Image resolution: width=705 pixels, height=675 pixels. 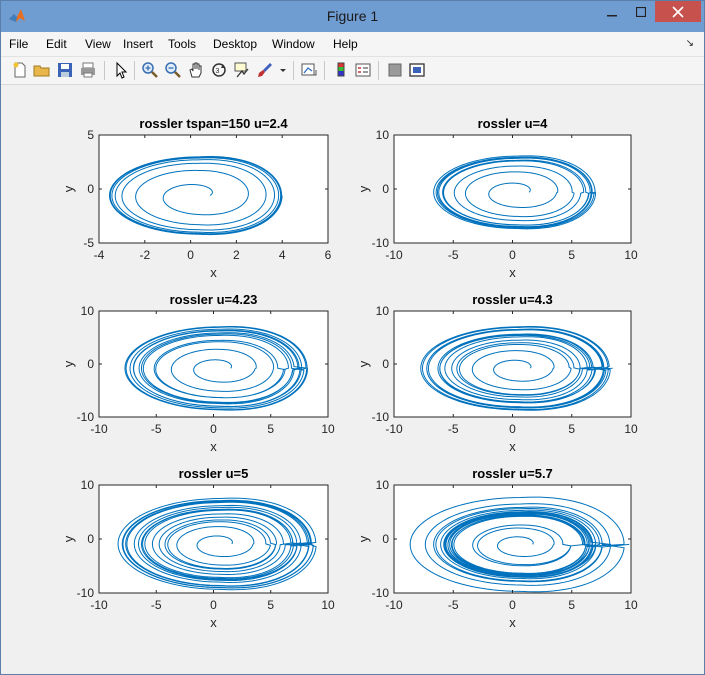 I want to click on subplot-1: rossler tspan=150 u=2.4 -4 -2 0 2 4 6 5 0 -5 x y, so click(x=196, y=198).